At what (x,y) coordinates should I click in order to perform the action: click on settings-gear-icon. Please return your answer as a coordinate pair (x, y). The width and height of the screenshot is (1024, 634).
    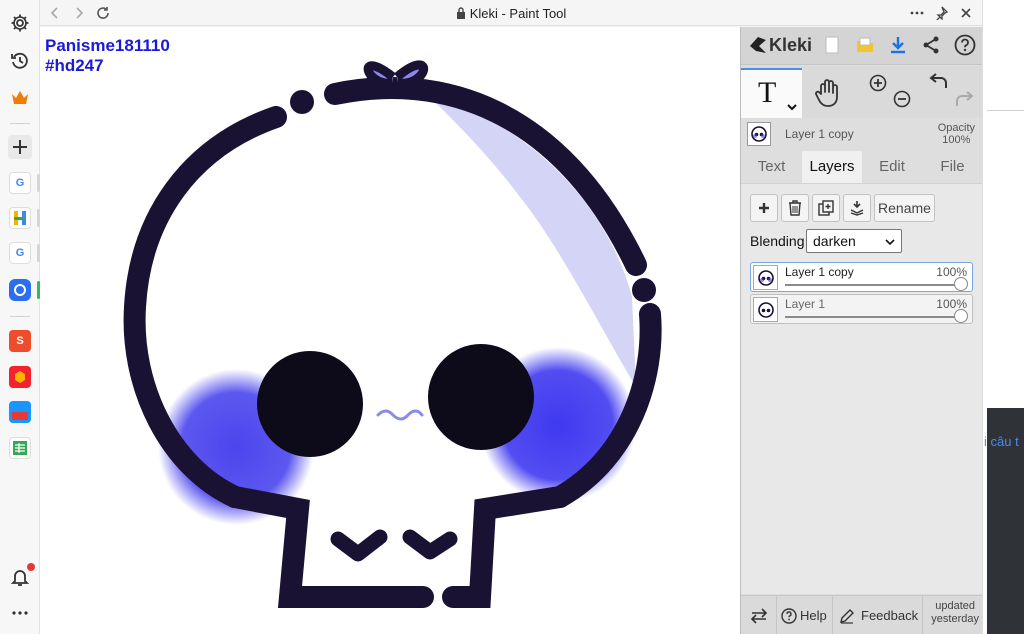
    Looking at the image, I should click on (20, 23).